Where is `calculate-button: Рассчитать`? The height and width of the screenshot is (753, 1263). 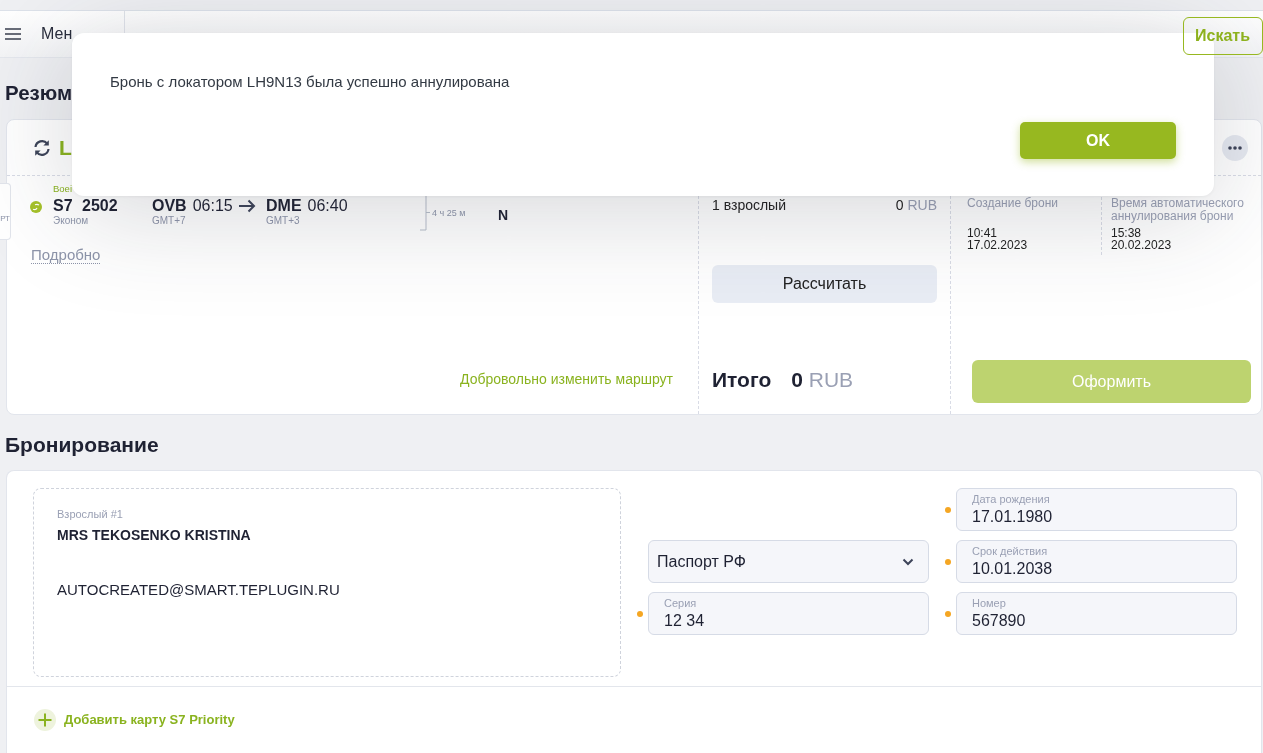
calculate-button: Рассчитать is located at coordinates (824, 284).